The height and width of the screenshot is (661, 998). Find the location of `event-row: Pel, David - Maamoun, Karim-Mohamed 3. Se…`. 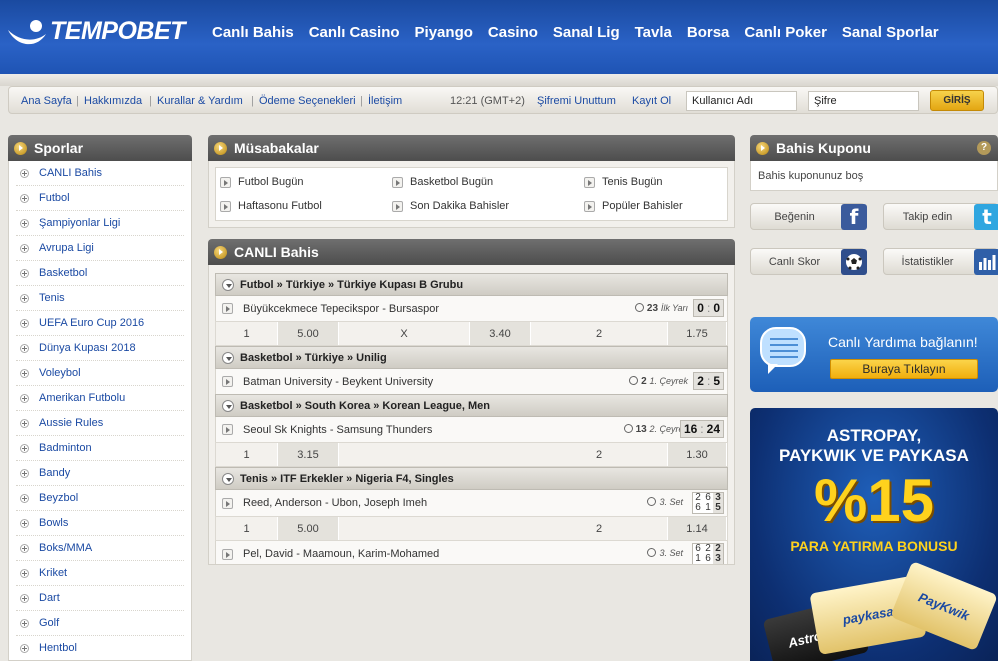

event-row: Pel, David - Maamoun, Karim-Mohamed 3. Se… is located at coordinates (471, 552).